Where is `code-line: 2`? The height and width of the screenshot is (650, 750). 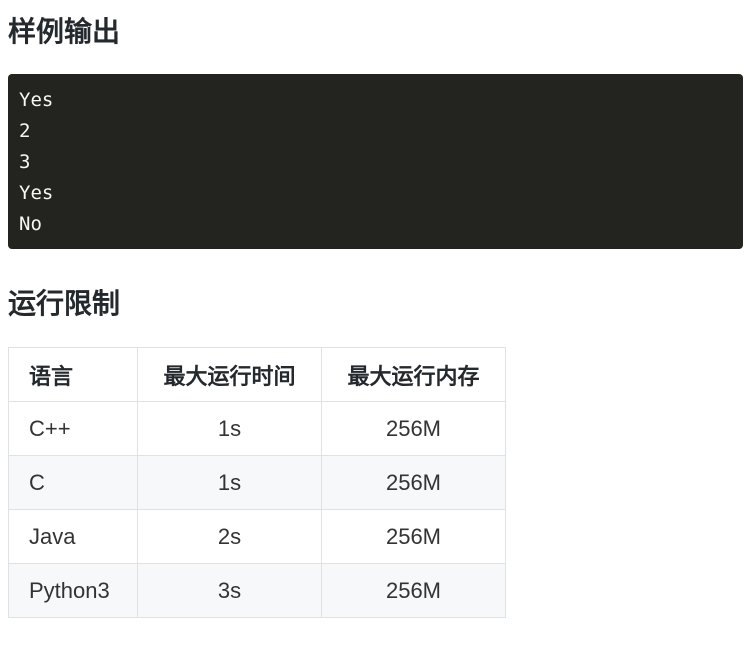
code-line: 2 is located at coordinates (25, 131).